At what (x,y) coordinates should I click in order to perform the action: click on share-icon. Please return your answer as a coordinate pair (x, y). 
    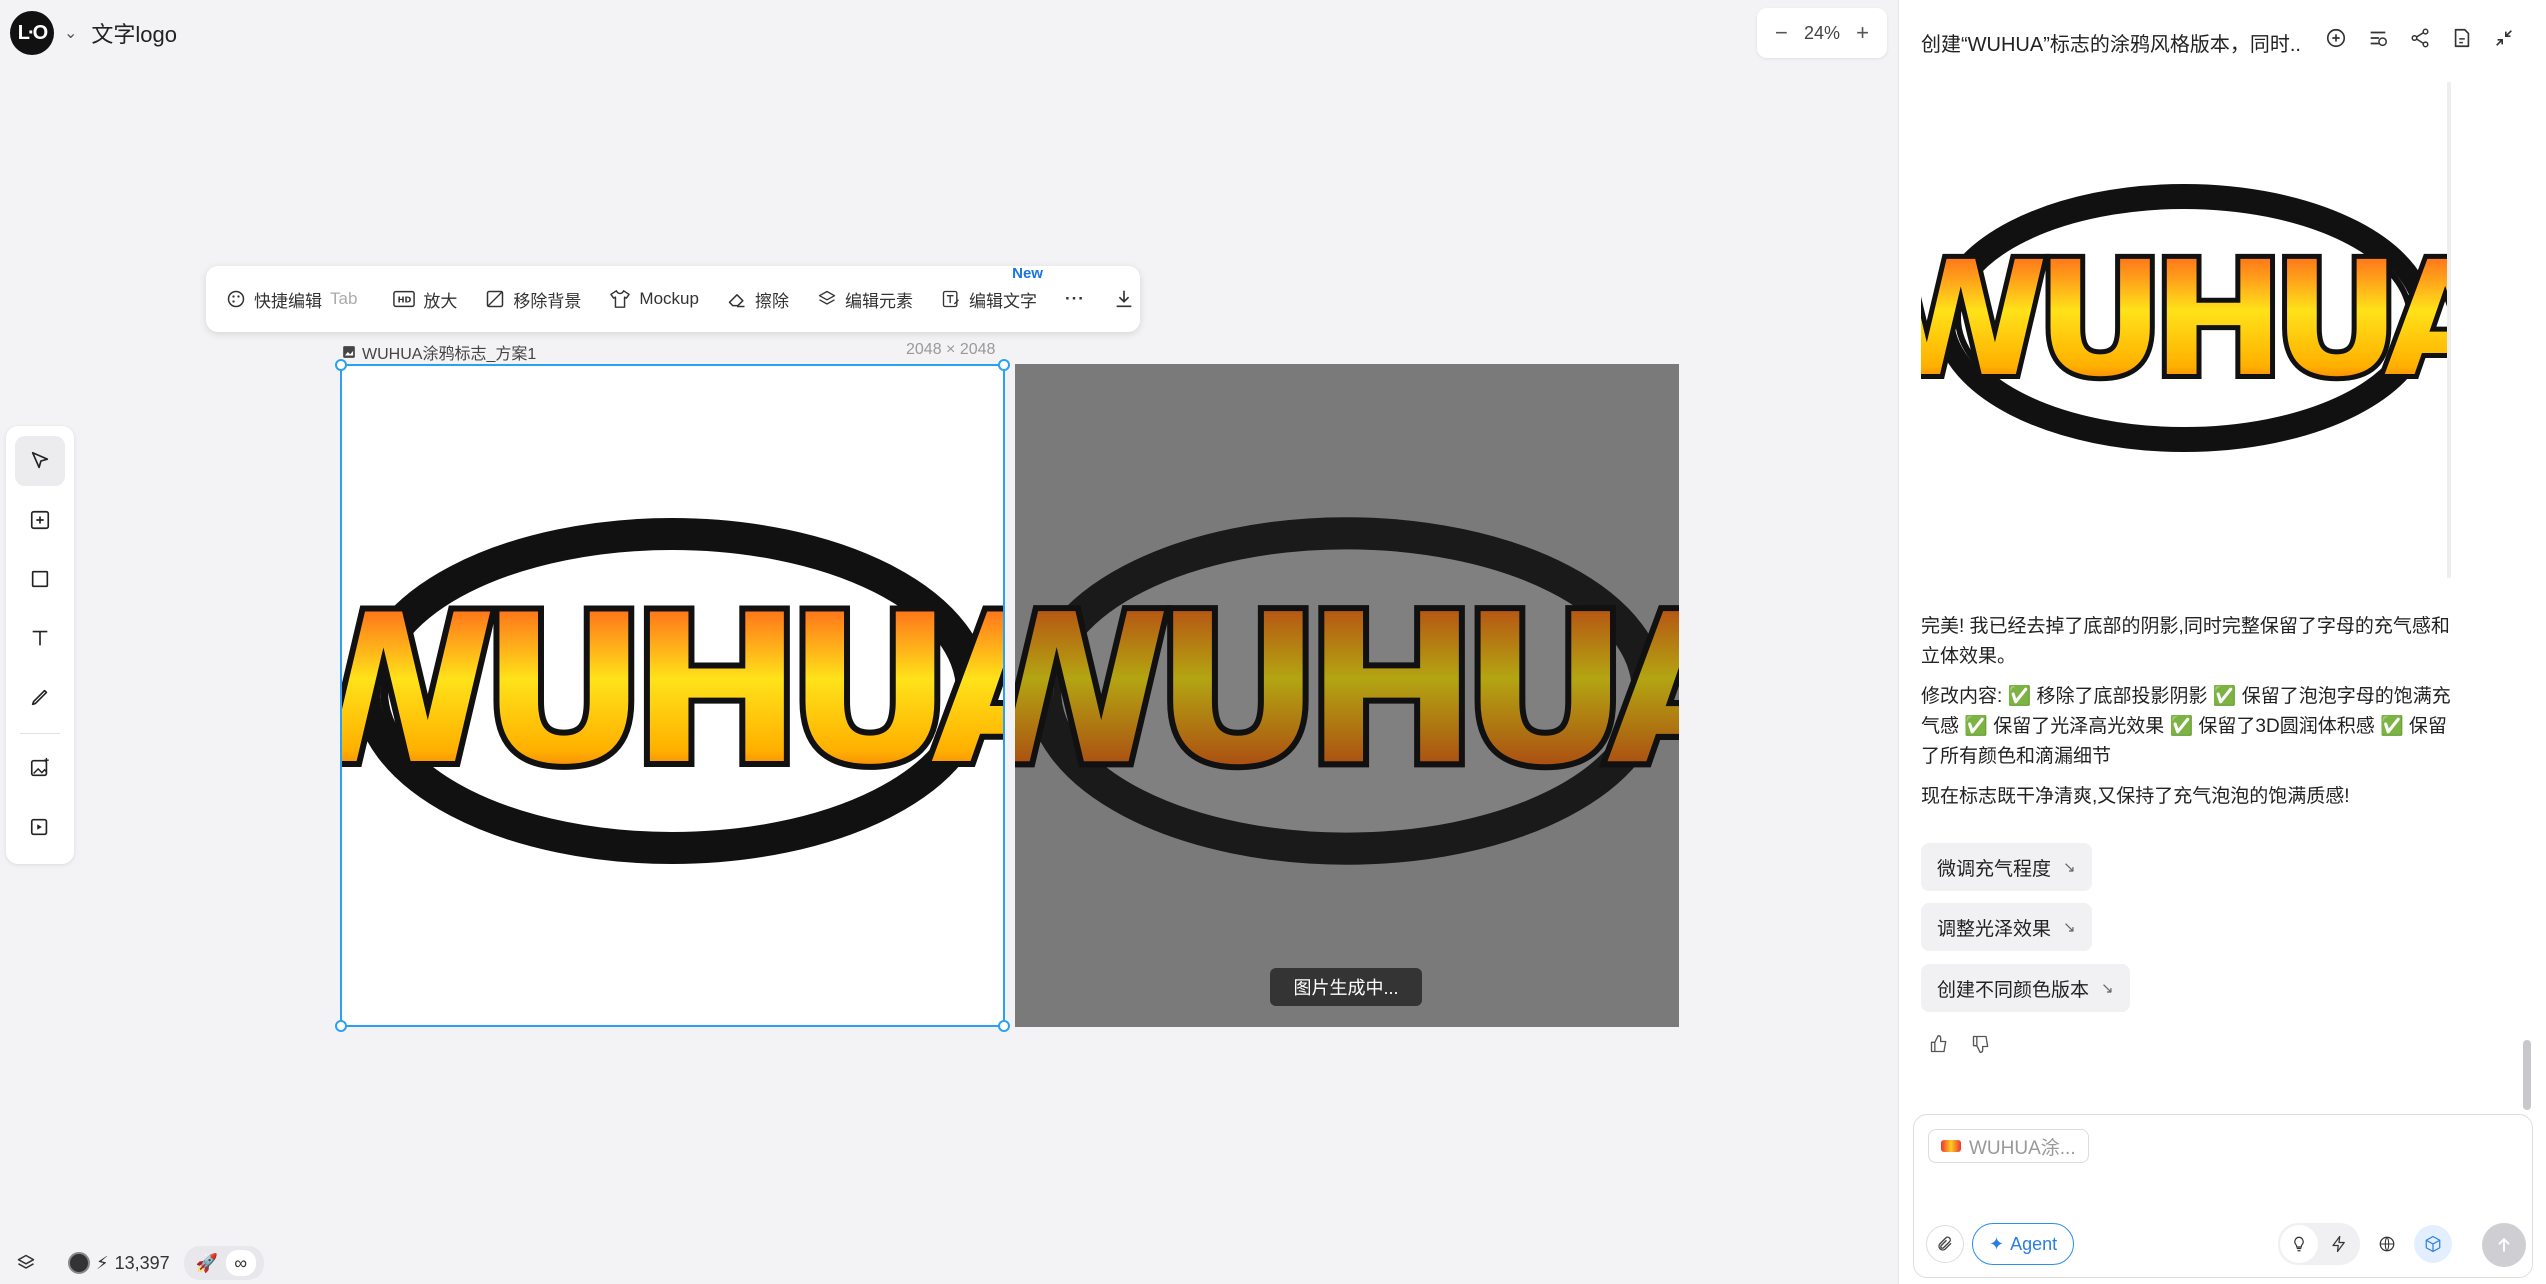
    Looking at the image, I should click on (2420, 38).